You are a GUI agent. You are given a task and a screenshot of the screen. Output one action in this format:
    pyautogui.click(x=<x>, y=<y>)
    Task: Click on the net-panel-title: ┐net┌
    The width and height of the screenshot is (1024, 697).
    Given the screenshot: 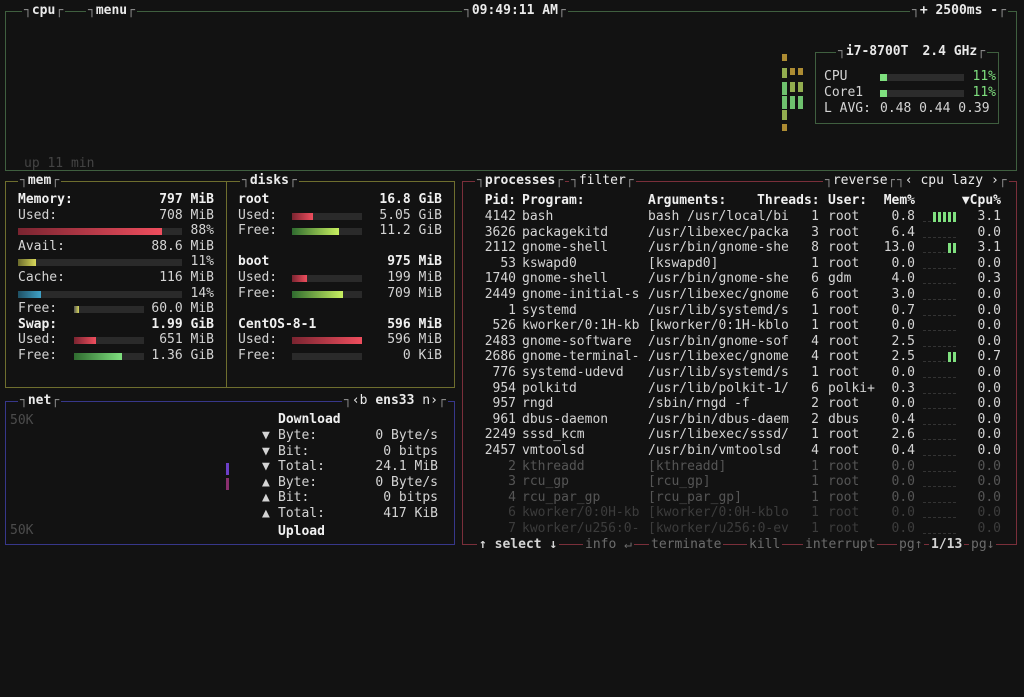 What is the action you would take?
    pyautogui.click(x=40, y=401)
    